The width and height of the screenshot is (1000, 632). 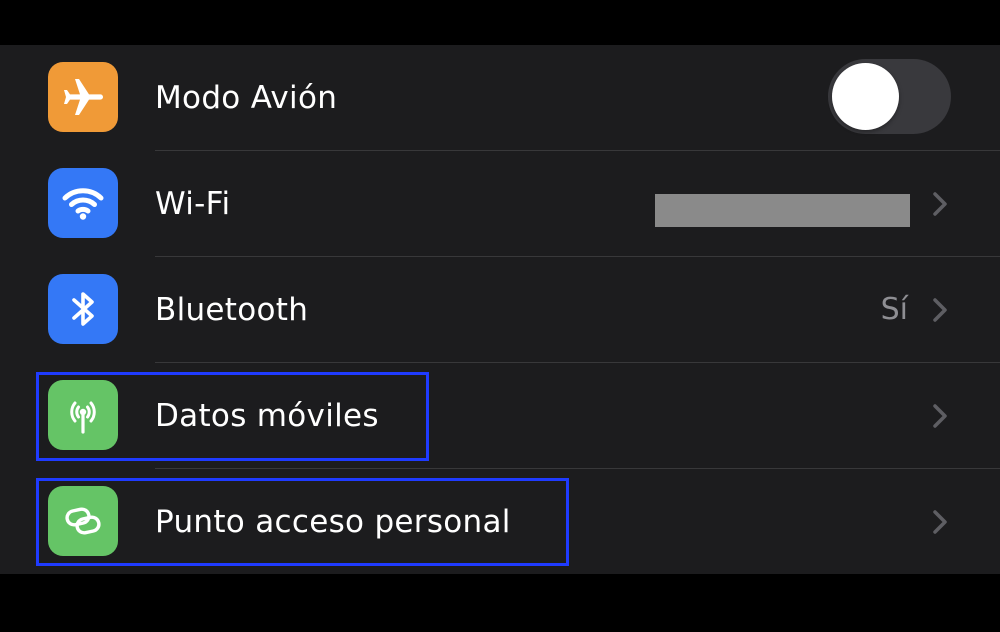 I want to click on bluetooth-label: Bluetooth, so click(x=232, y=310).